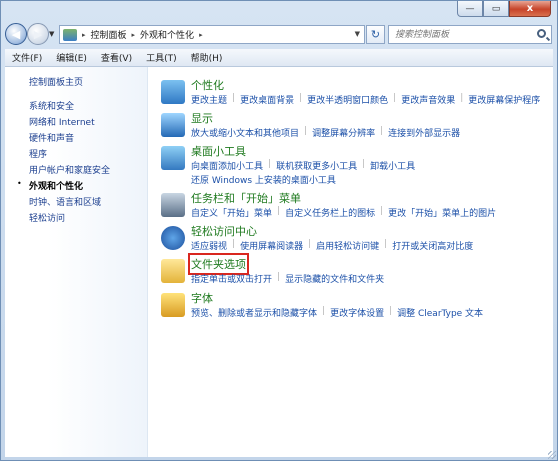 The width and height of the screenshot is (558, 461). I want to click on sidebar-item-hardware-sound: 硬件和声音, so click(51, 137).